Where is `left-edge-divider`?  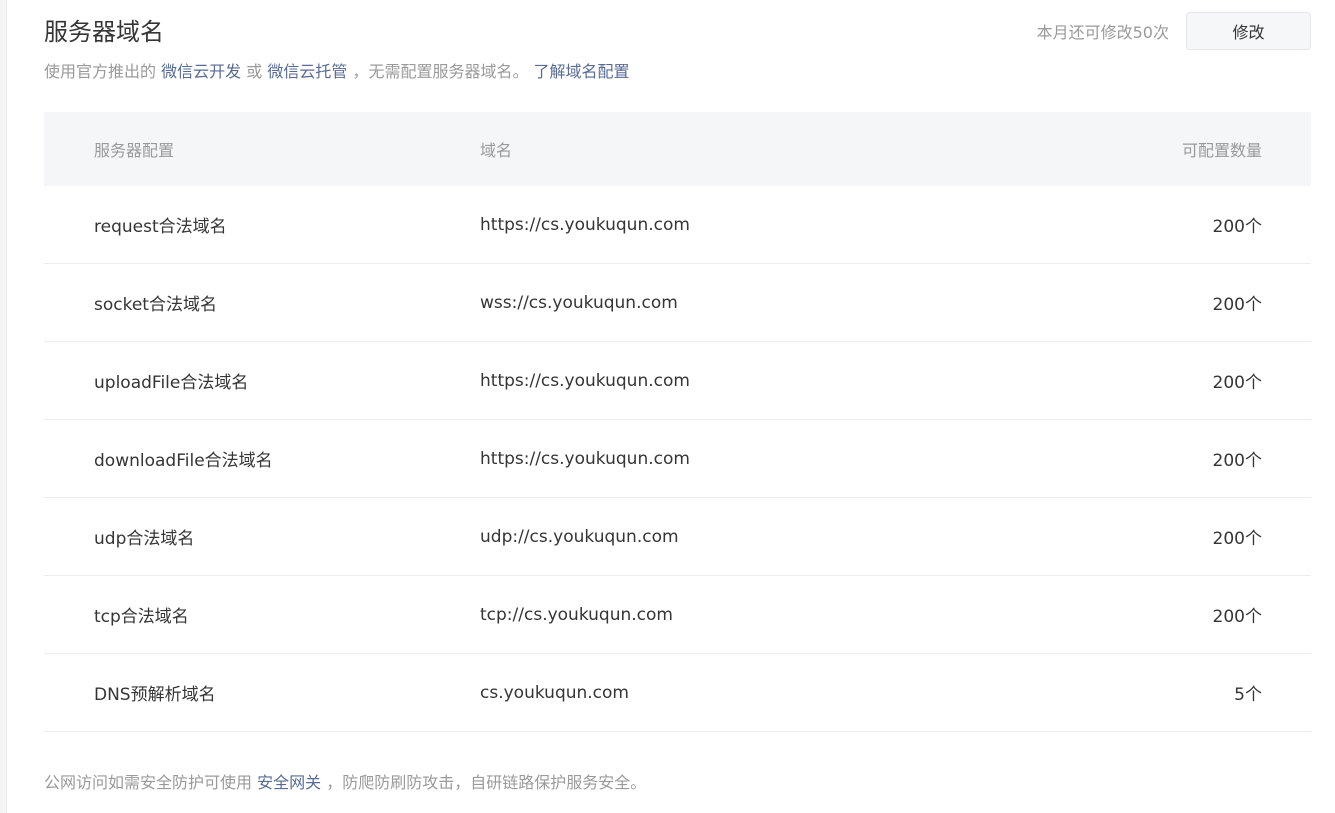 left-edge-divider is located at coordinates (3, 406).